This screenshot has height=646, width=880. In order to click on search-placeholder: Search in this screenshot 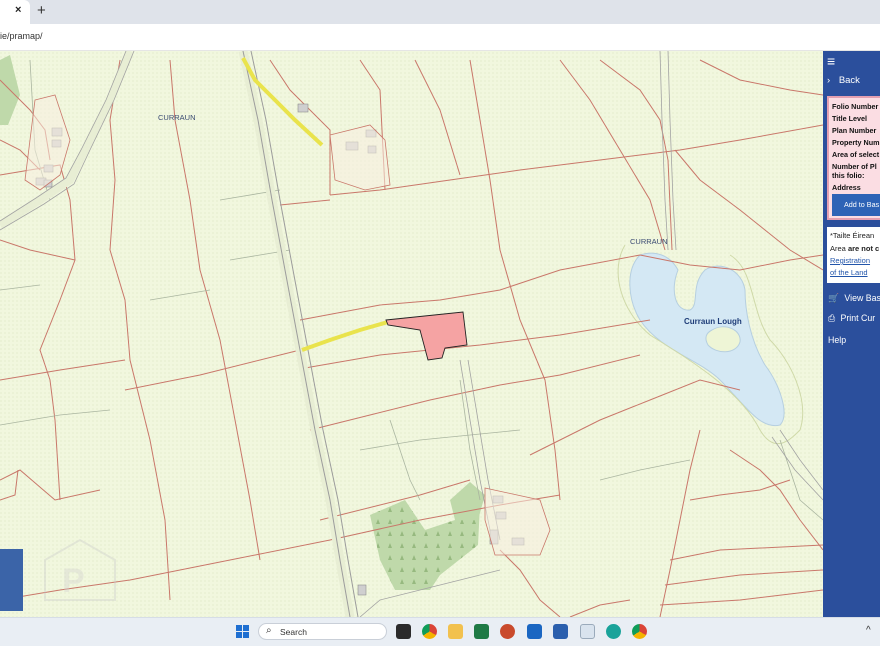, I will do `click(293, 632)`.